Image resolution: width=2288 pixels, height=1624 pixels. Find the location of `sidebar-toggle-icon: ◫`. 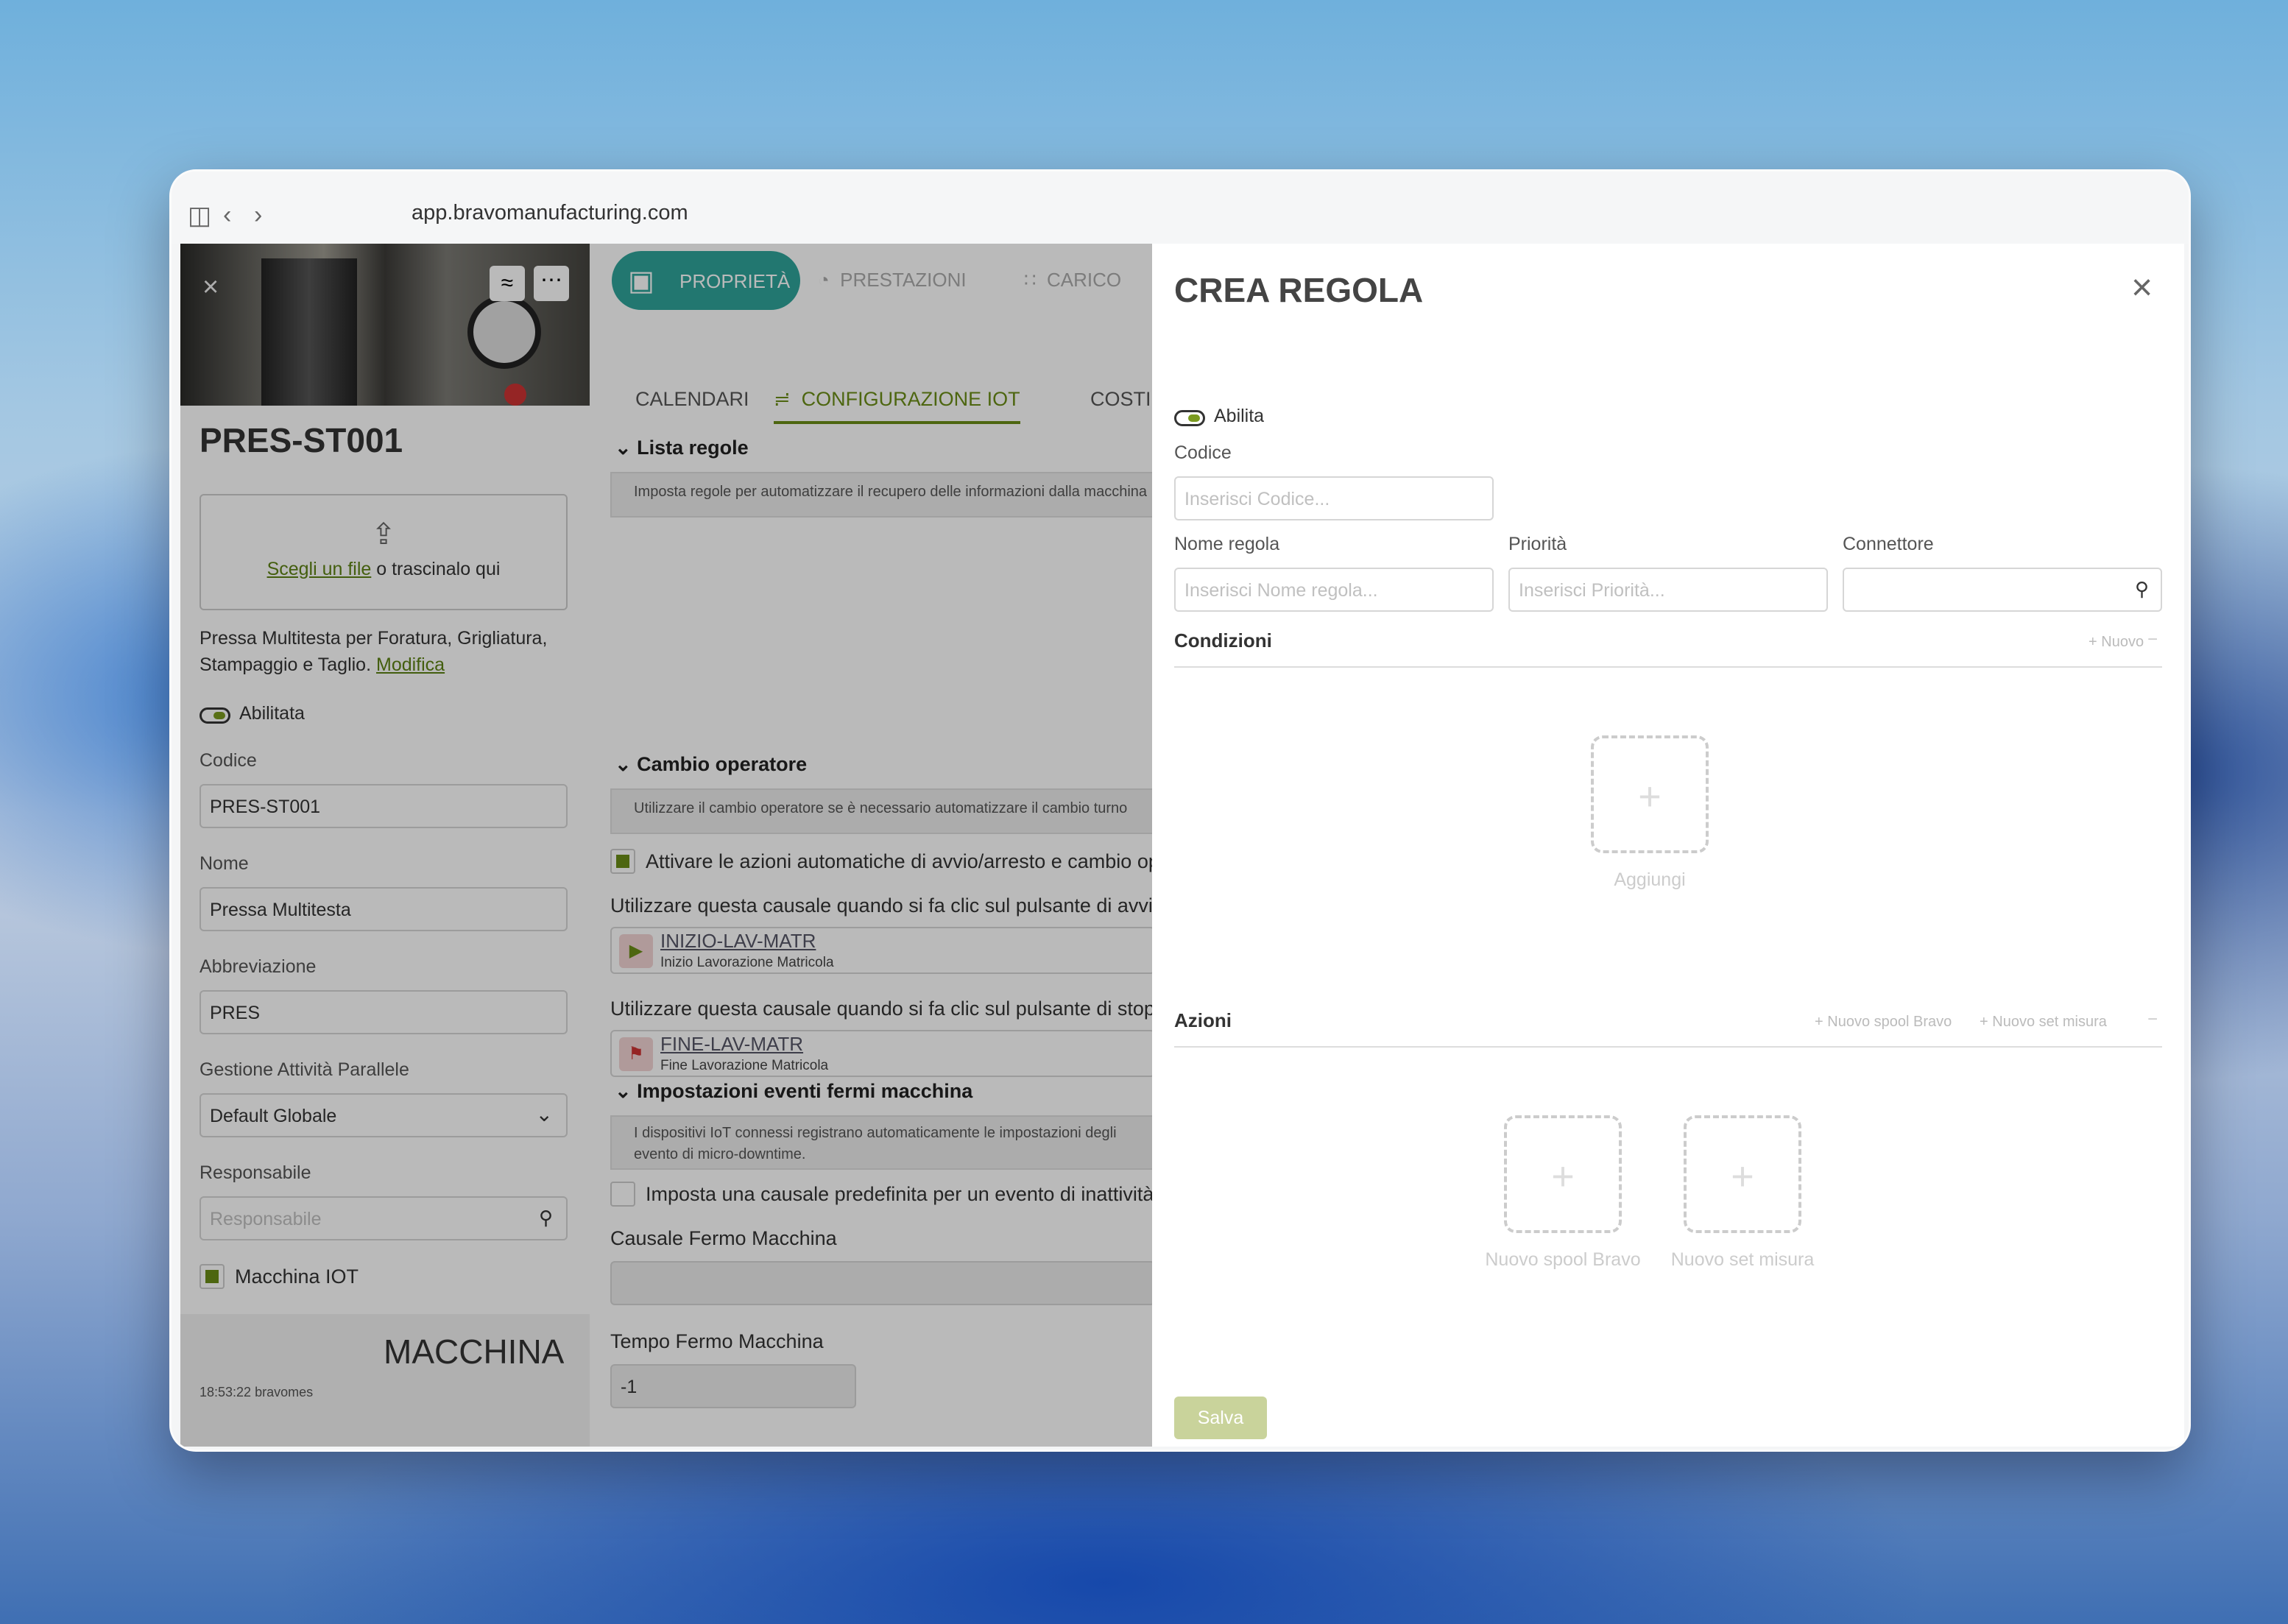

sidebar-toggle-icon: ◫ is located at coordinates (199, 215).